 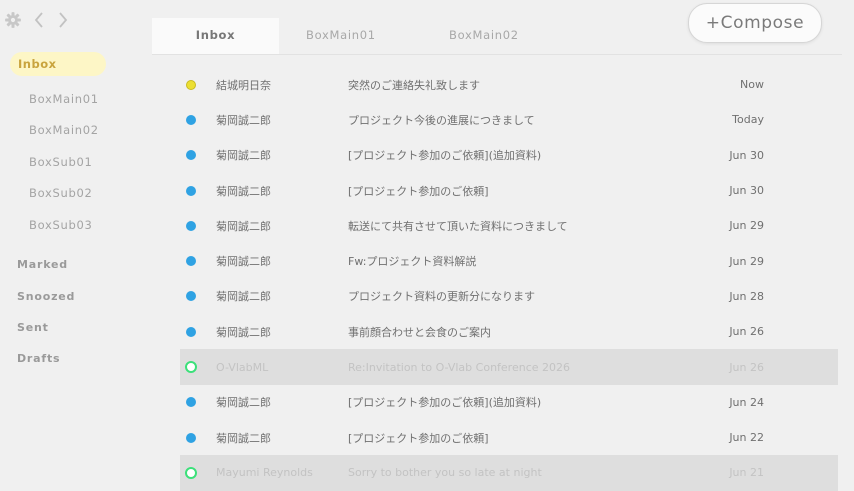 I want to click on message-sender: Mayumi Reynolds, so click(x=264, y=473).